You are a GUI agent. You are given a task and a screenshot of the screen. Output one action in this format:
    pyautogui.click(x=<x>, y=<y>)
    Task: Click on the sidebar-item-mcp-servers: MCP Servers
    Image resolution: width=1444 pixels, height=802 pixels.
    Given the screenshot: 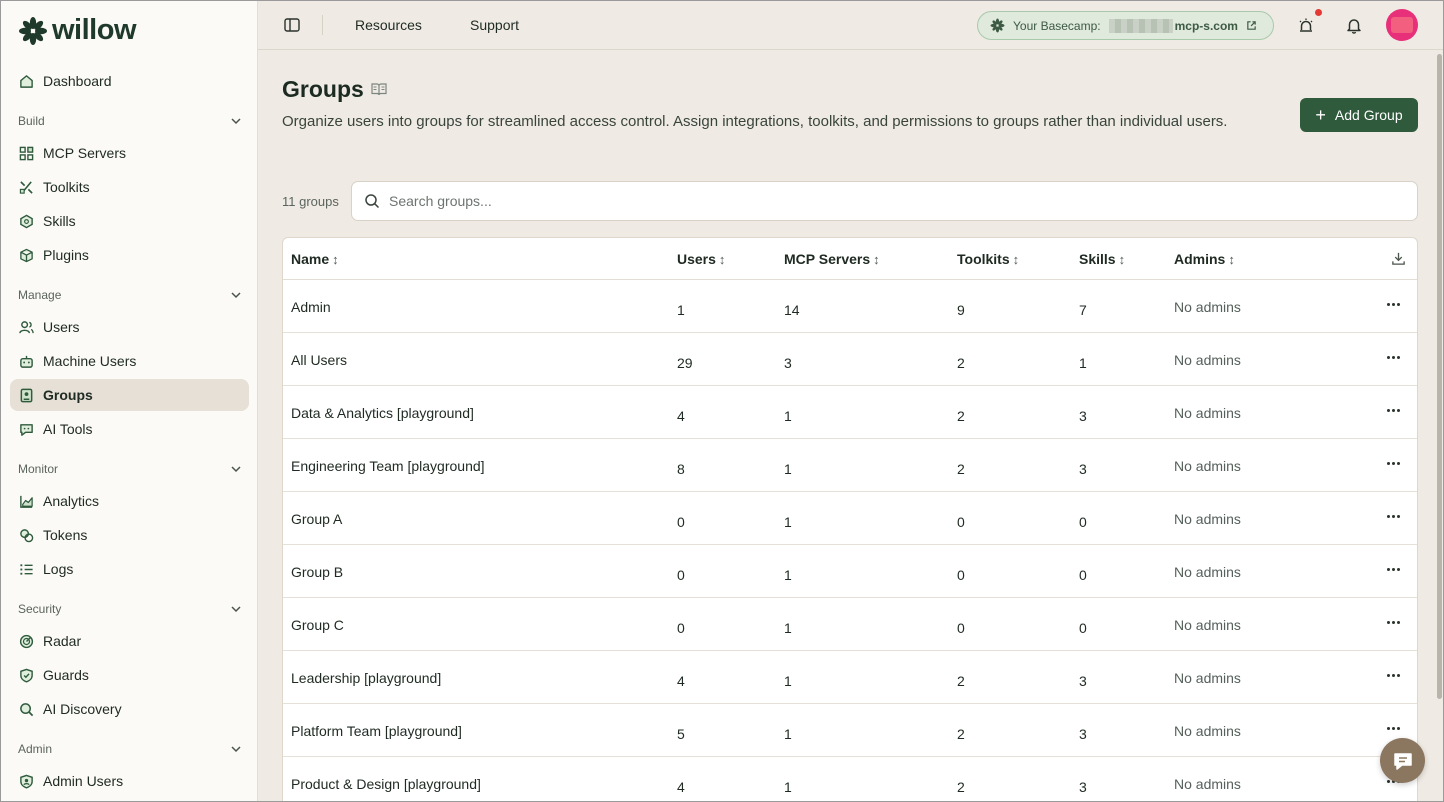 What is the action you would take?
    pyautogui.click(x=129, y=153)
    